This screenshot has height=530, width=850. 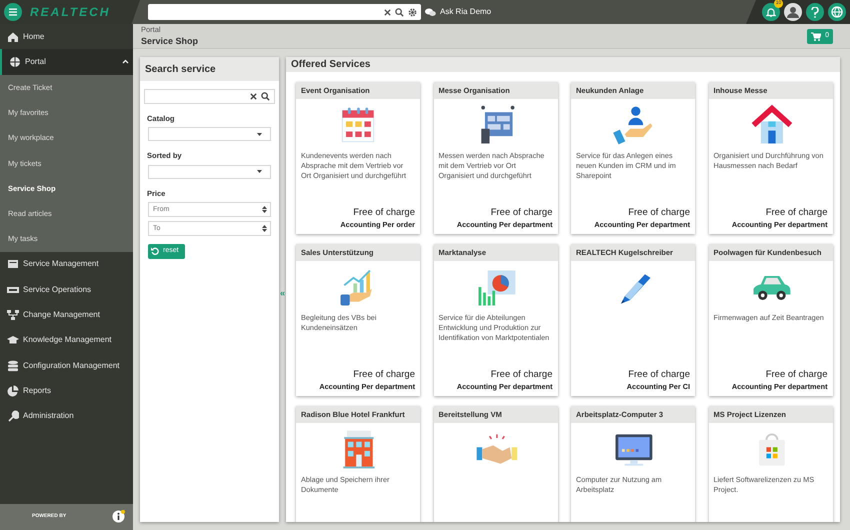 What do you see at coordinates (13, 314) in the screenshot?
I see `hierarchy-icon` at bounding box center [13, 314].